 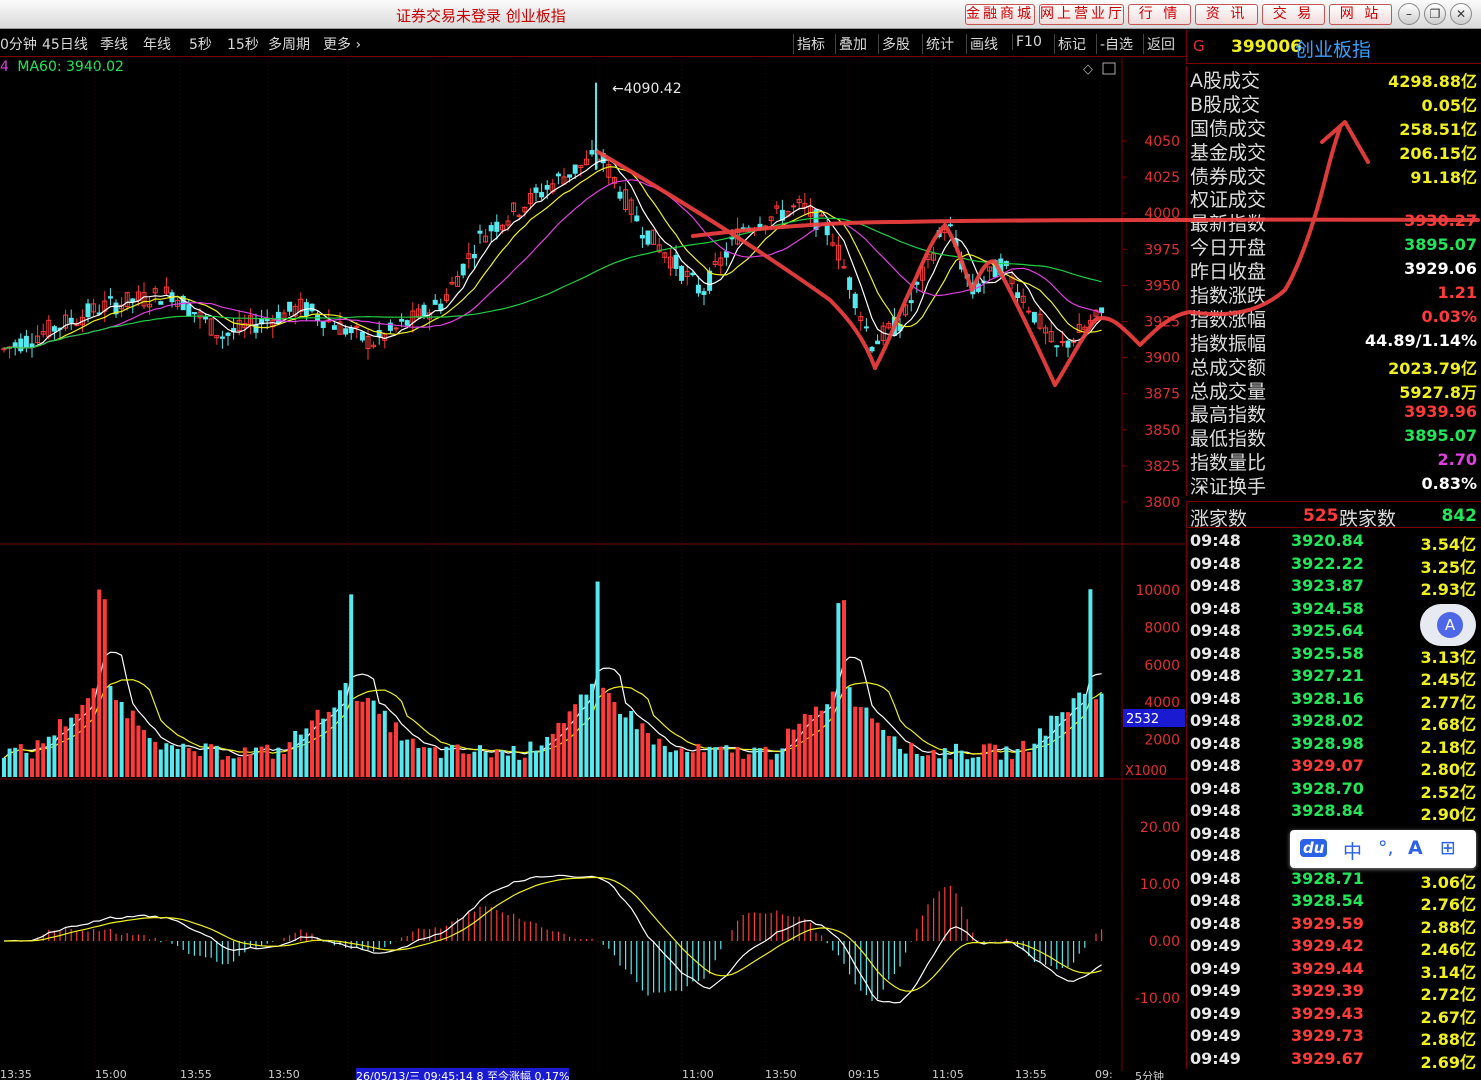 What do you see at coordinates (851, 44) in the screenshot?
I see `tool-overlay: 叠加` at bounding box center [851, 44].